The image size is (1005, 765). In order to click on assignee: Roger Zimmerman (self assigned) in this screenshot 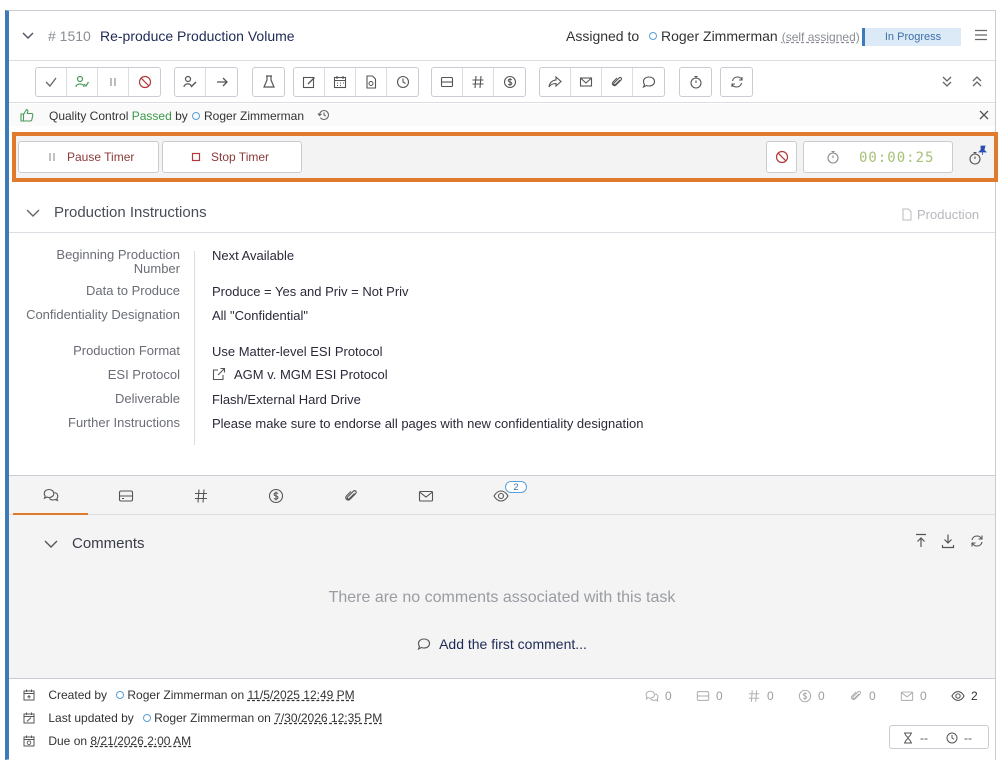, I will do `click(754, 36)`.